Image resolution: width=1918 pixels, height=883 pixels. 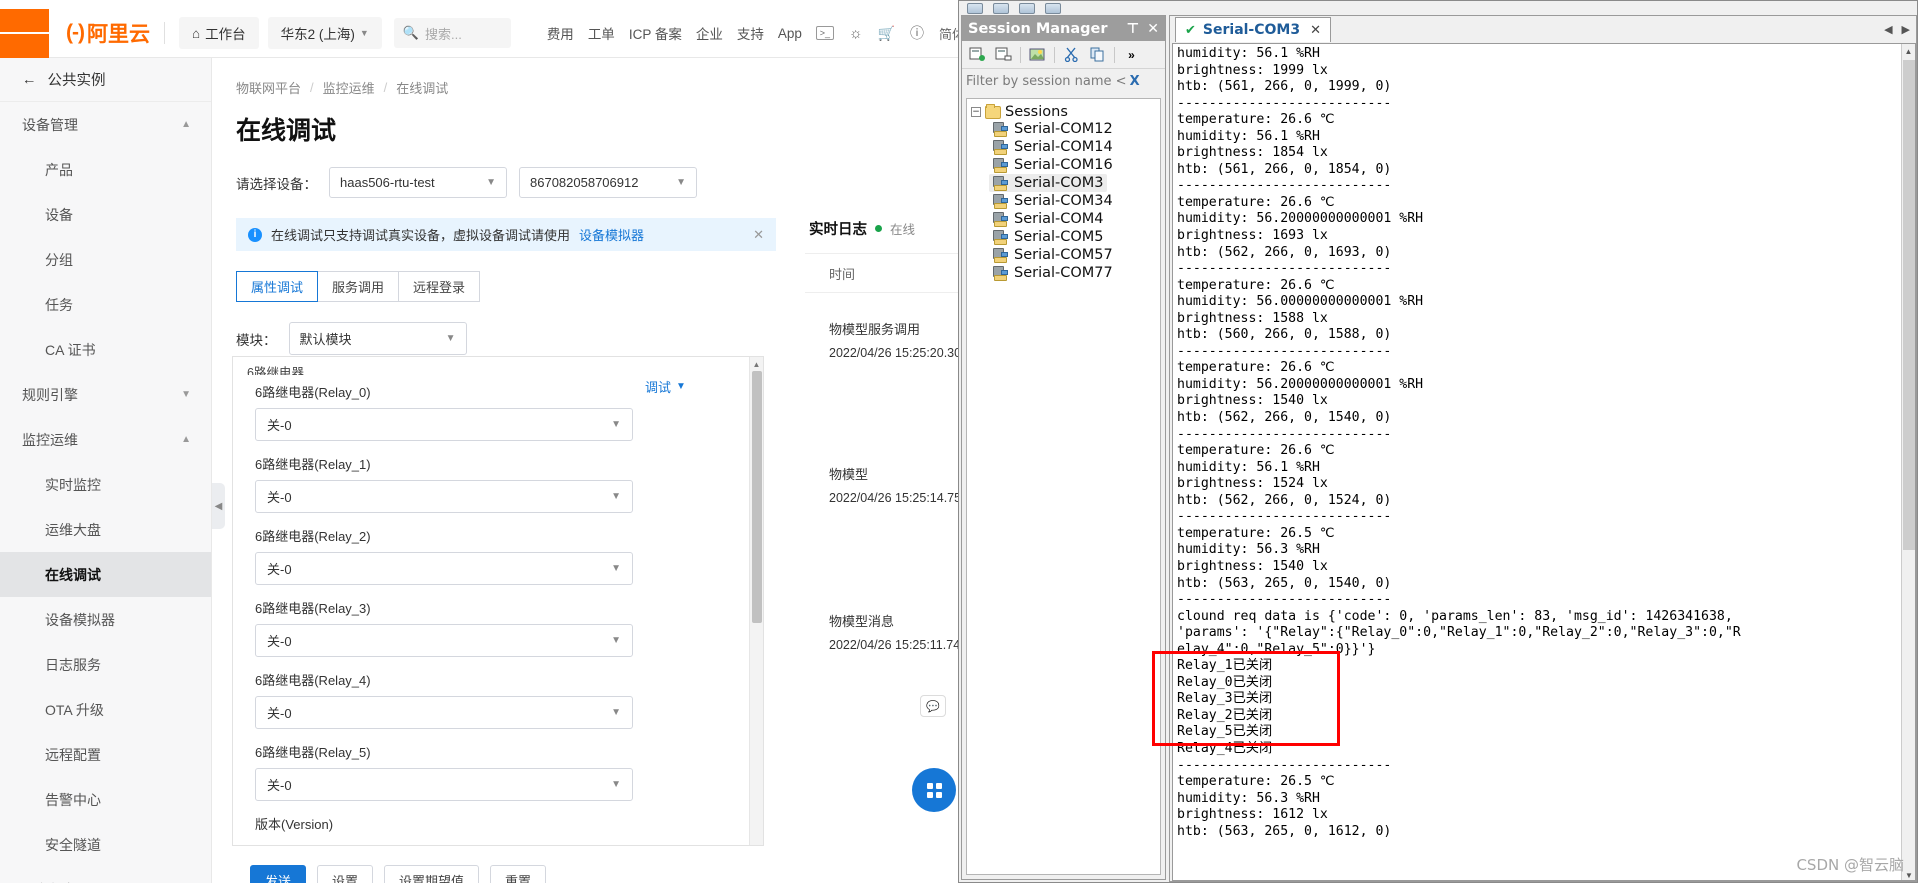 I want to click on module-label: 模块：, so click(x=256, y=340).